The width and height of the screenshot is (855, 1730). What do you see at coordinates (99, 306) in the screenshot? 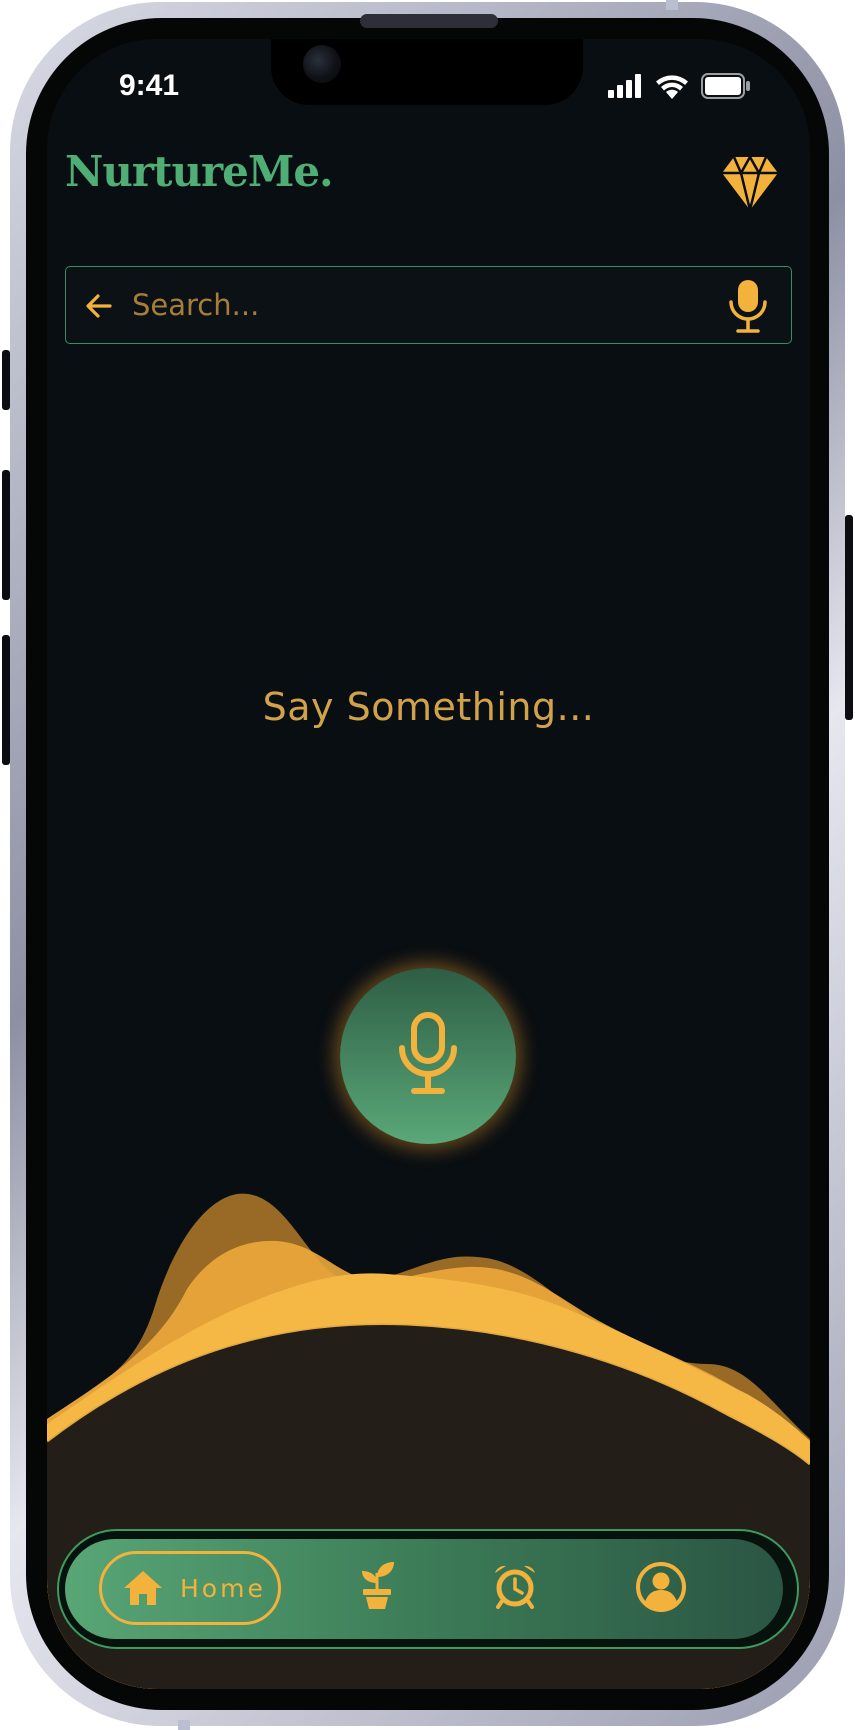
I see `back-arrow-icon` at bounding box center [99, 306].